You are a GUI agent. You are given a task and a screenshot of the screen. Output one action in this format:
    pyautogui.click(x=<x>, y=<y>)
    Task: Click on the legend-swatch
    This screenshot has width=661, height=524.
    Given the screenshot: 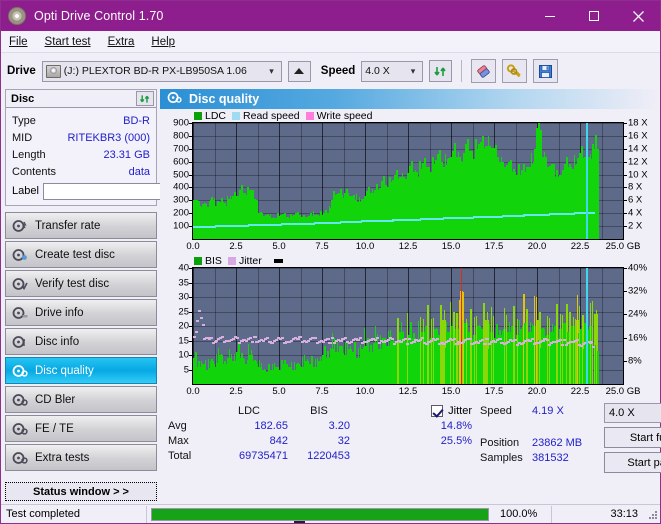 What is the action you would take?
    pyautogui.click(x=198, y=260)
    